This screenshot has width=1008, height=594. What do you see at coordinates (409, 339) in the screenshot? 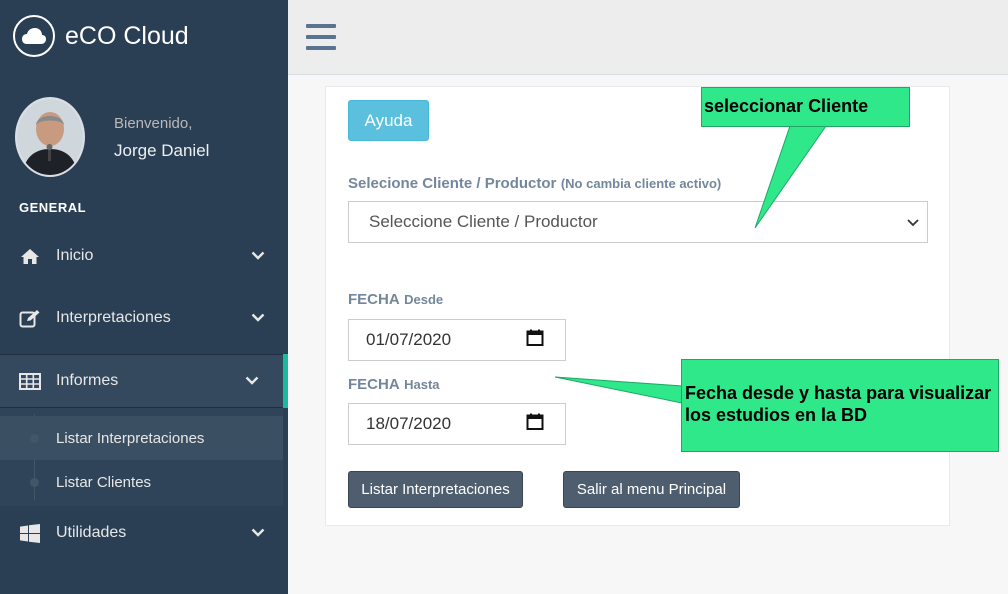
I see `date-from-value: 01/07/2020` at bounding box center [409, 339].